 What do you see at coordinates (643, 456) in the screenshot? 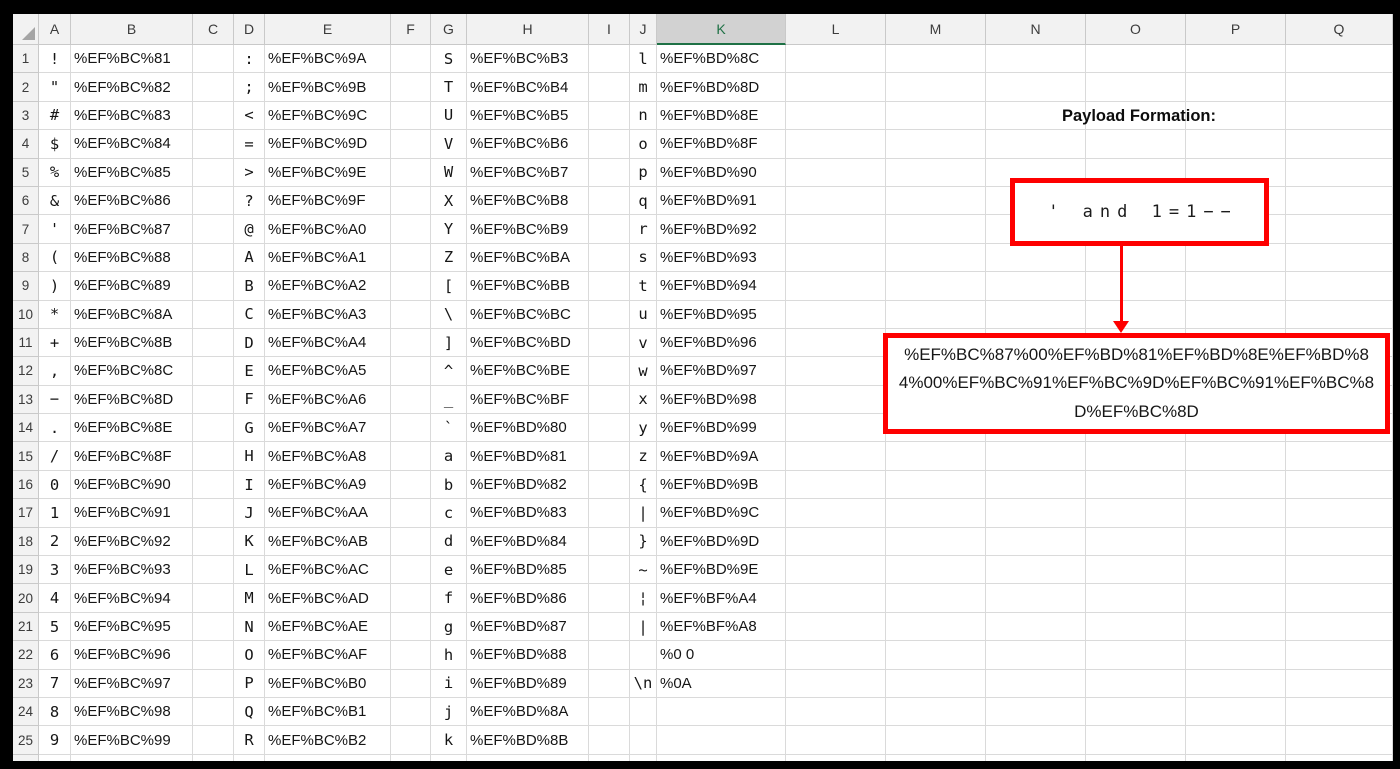
I see `cell-J15: z` at bounding box center [643, 456].